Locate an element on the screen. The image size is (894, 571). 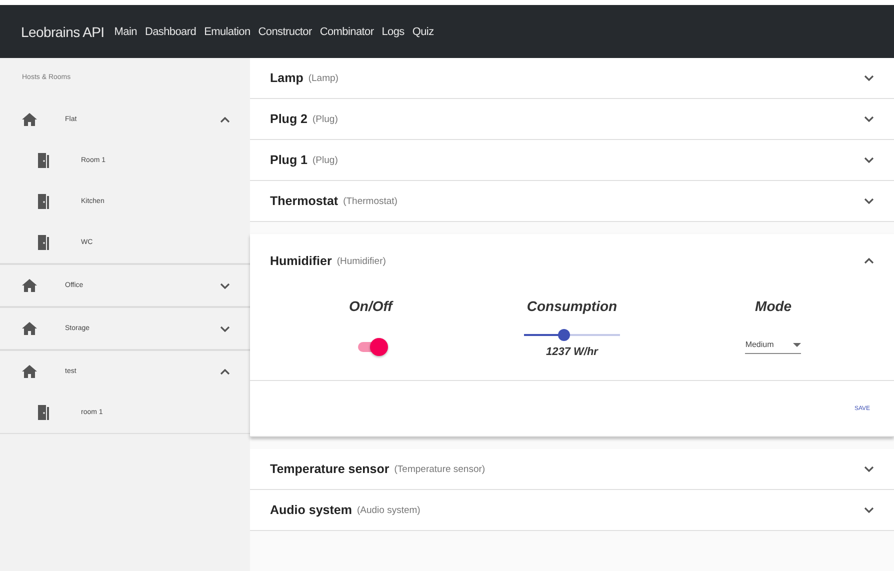
nav-link: Quiz is located at coordinates (423, 32).